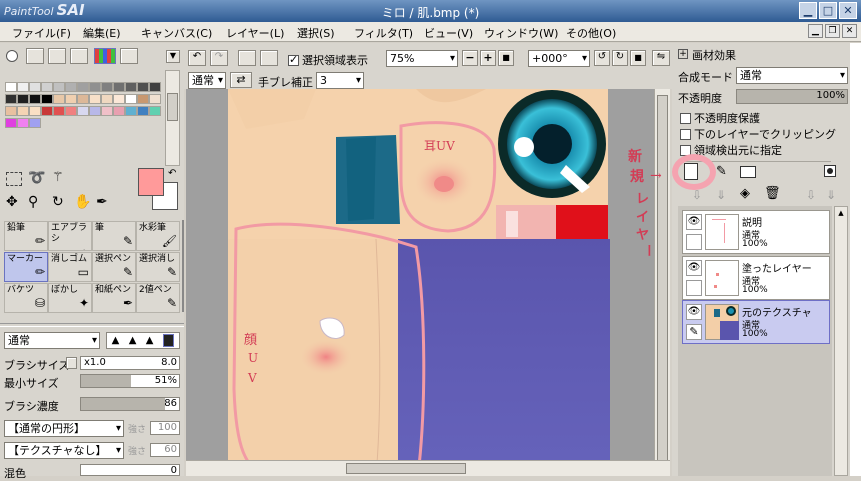 Image resolution: width=861 pixels, height=481 pixels. Describe the element at coordinates (85, 204) in the screenshot. I see `hand-icon: ✋` at that location.